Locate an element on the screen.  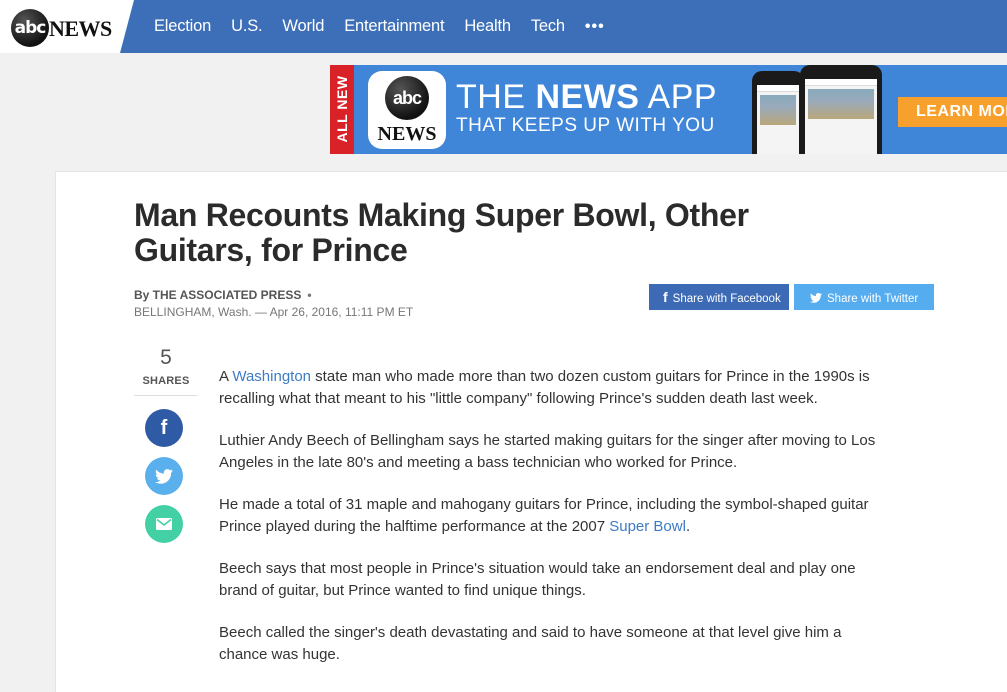
nav-item-entertainment: Entertainment is located at coordinates (394, 26).